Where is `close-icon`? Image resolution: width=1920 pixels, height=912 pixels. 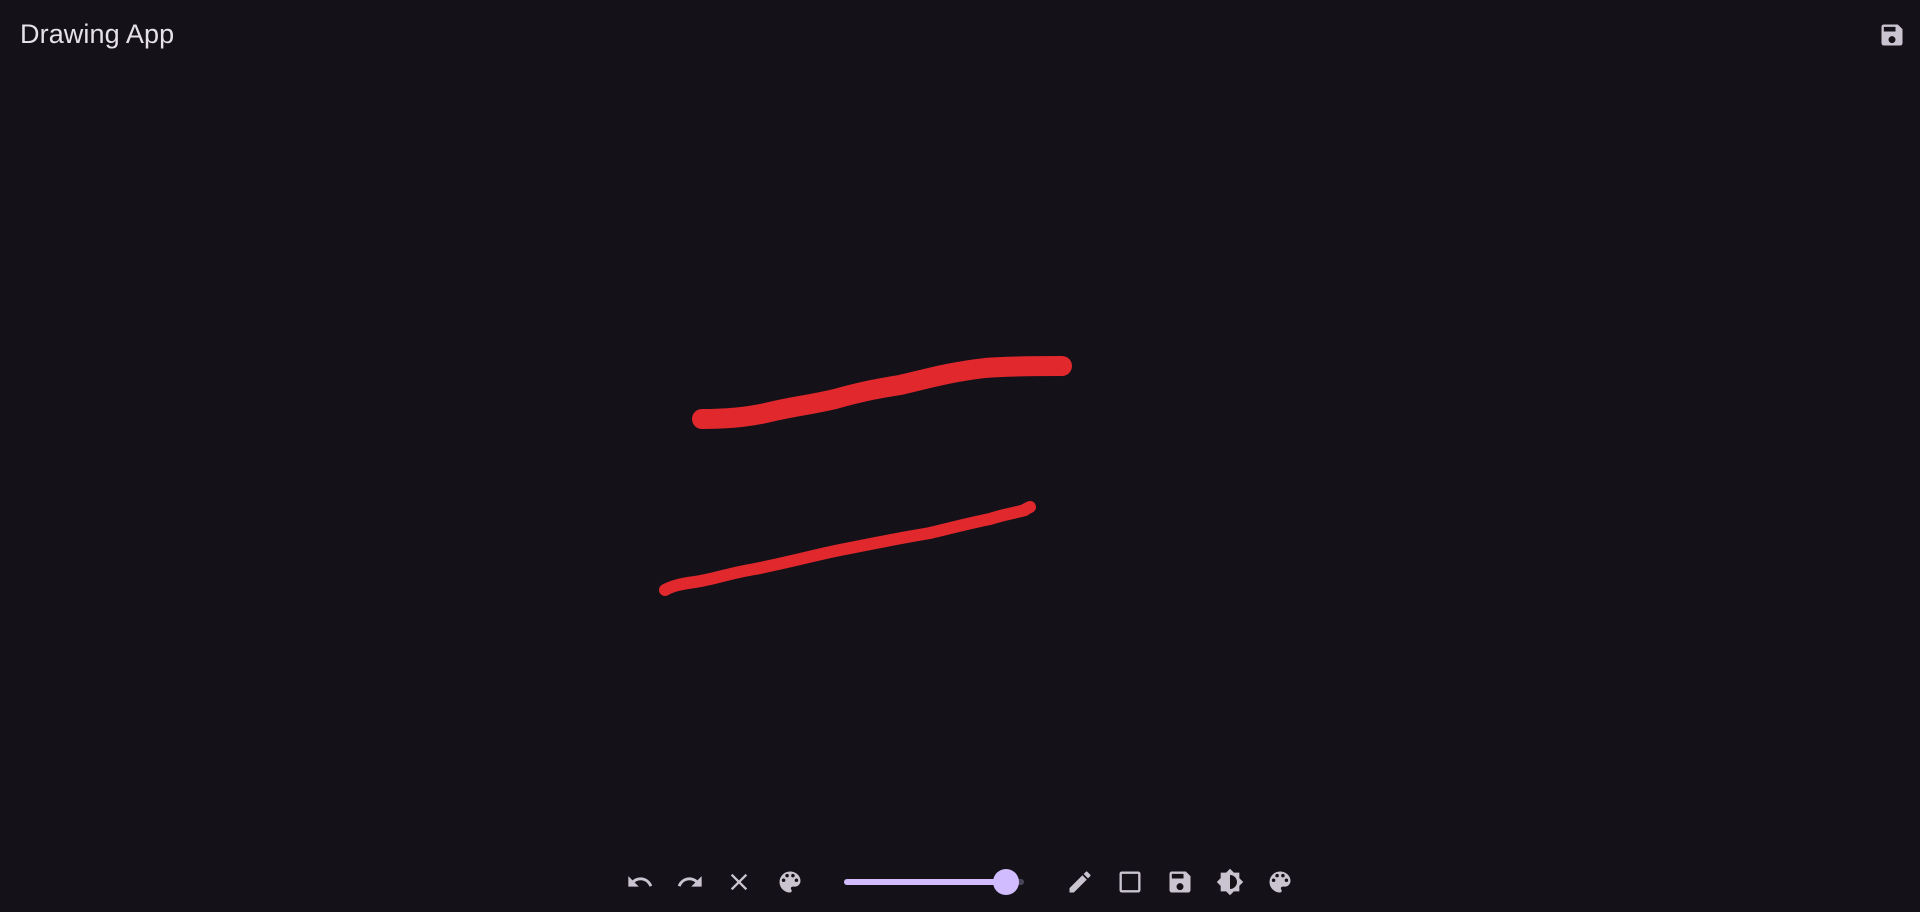 close-icon is located at coordinates (739, 882).